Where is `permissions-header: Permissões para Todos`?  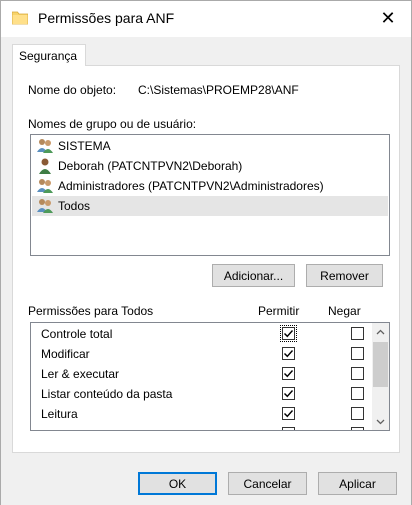
permissions-header: Permissões para Todos is located at coordinates (91, 311).